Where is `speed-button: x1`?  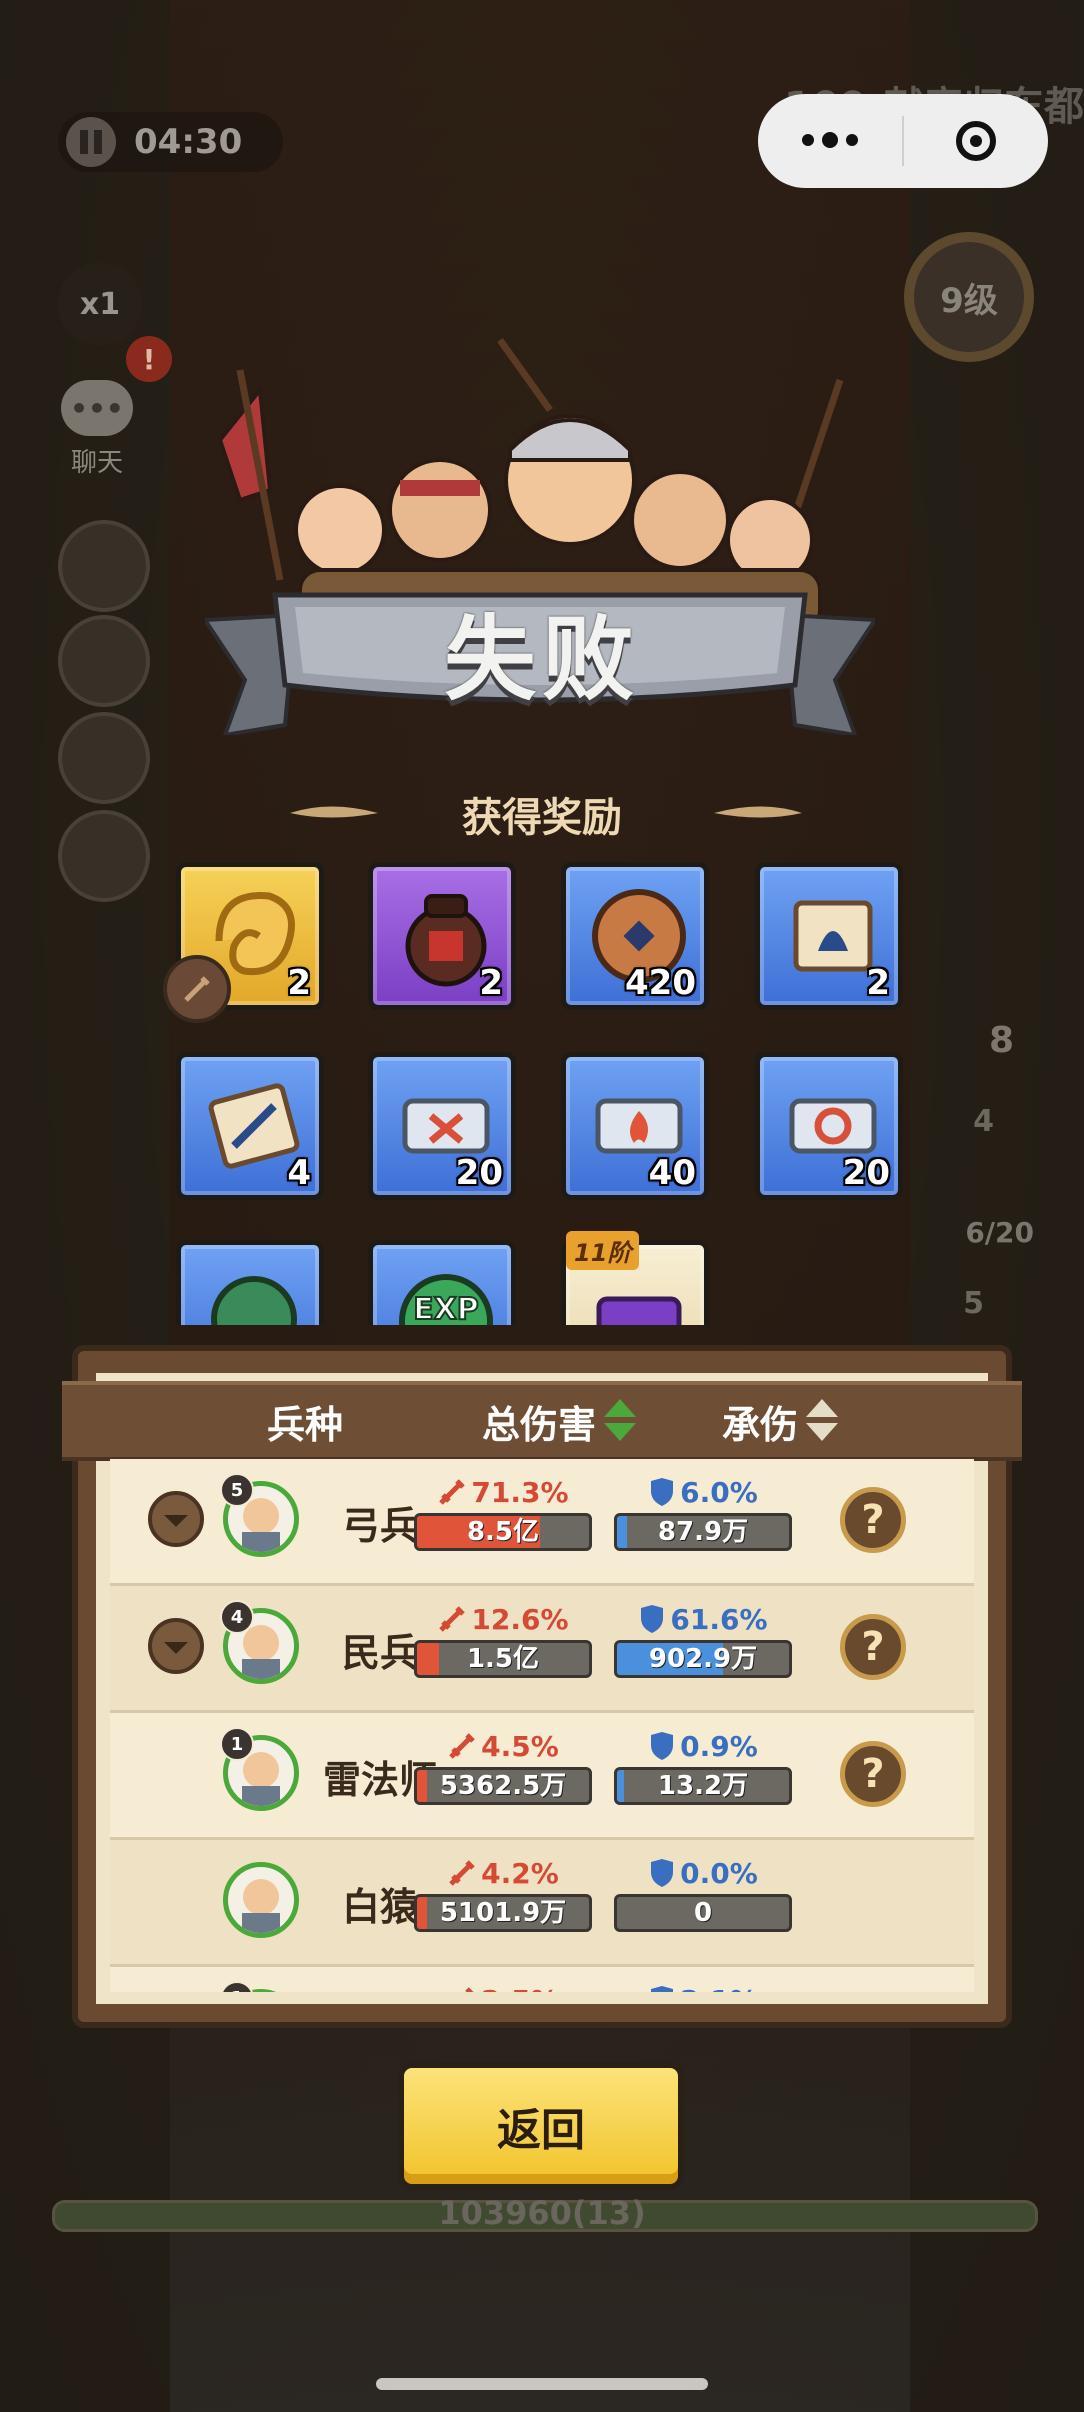
speed-button: x1 is located at coordinates (100, 304).